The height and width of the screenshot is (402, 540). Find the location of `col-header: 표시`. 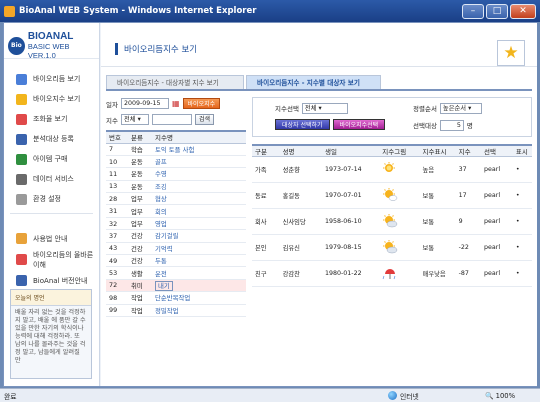

col-header: 표시 is located at coordinates (522, 151).